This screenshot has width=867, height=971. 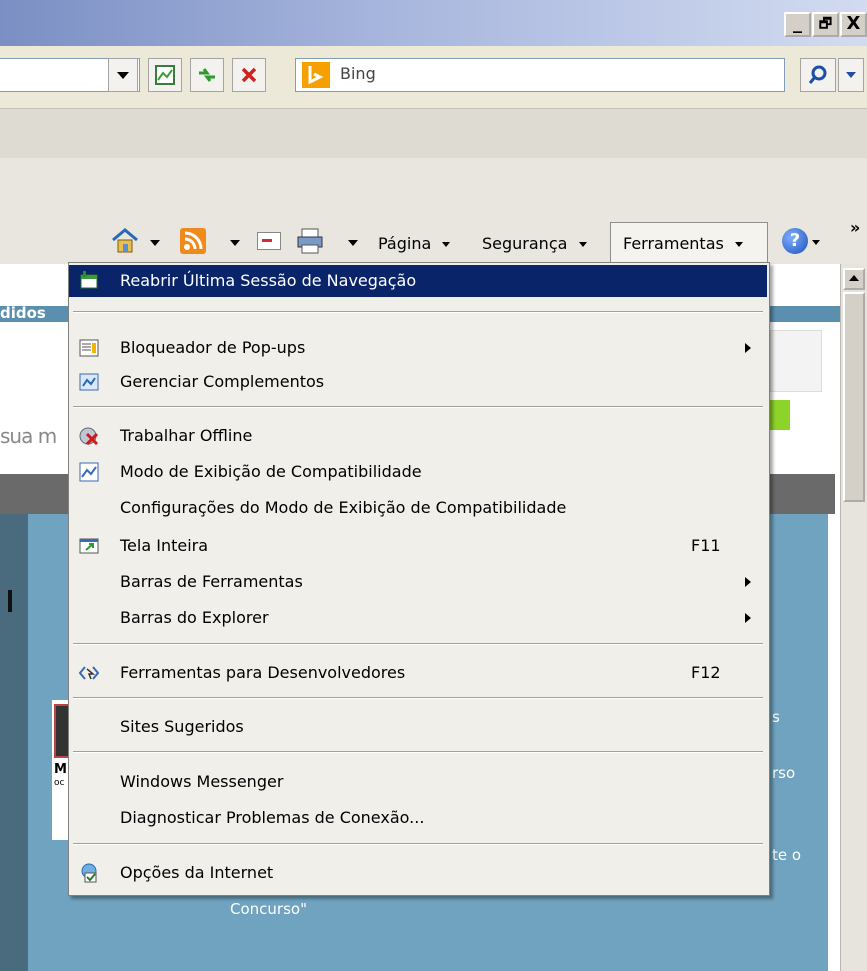 What do you see at coordinates (353, 243) in the screenshot?
I see `print-dropdown-icon` at bounding box center [353, 243].